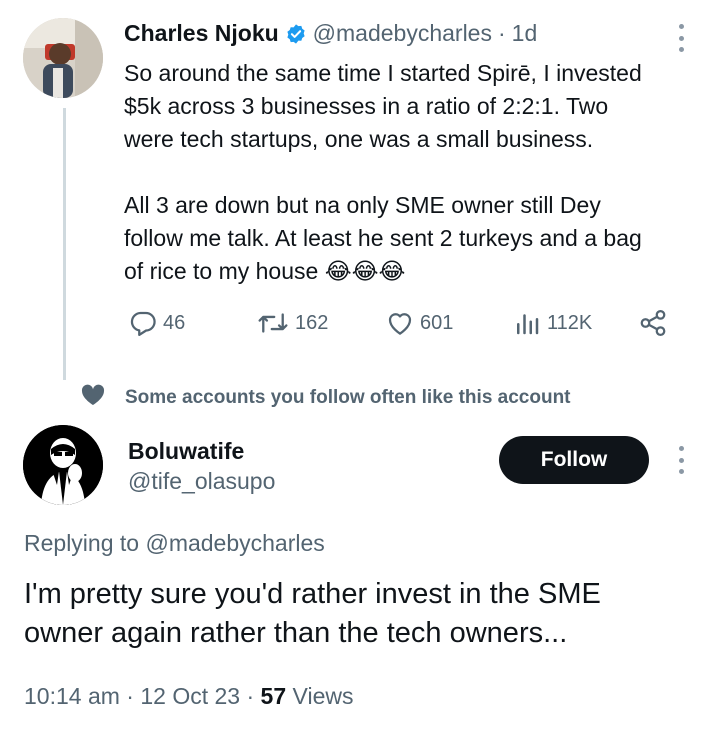 The image size is (720, 729). I want to click on like-count: 601, so click(437, 322).